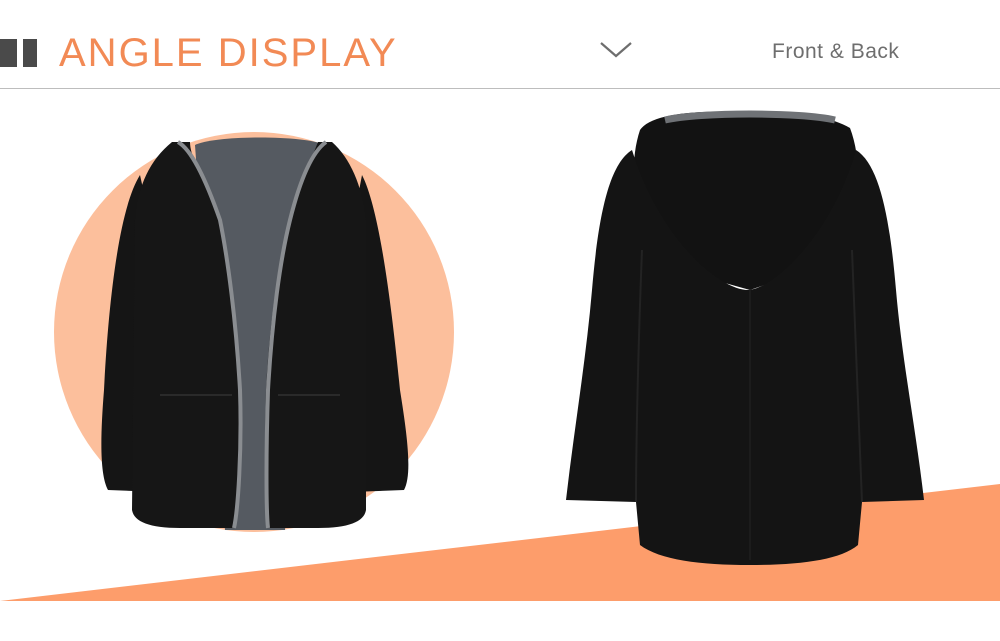 The height and width of the screenshot is (641, 1000). I want to click on header-bar-left, so click(8, 53).